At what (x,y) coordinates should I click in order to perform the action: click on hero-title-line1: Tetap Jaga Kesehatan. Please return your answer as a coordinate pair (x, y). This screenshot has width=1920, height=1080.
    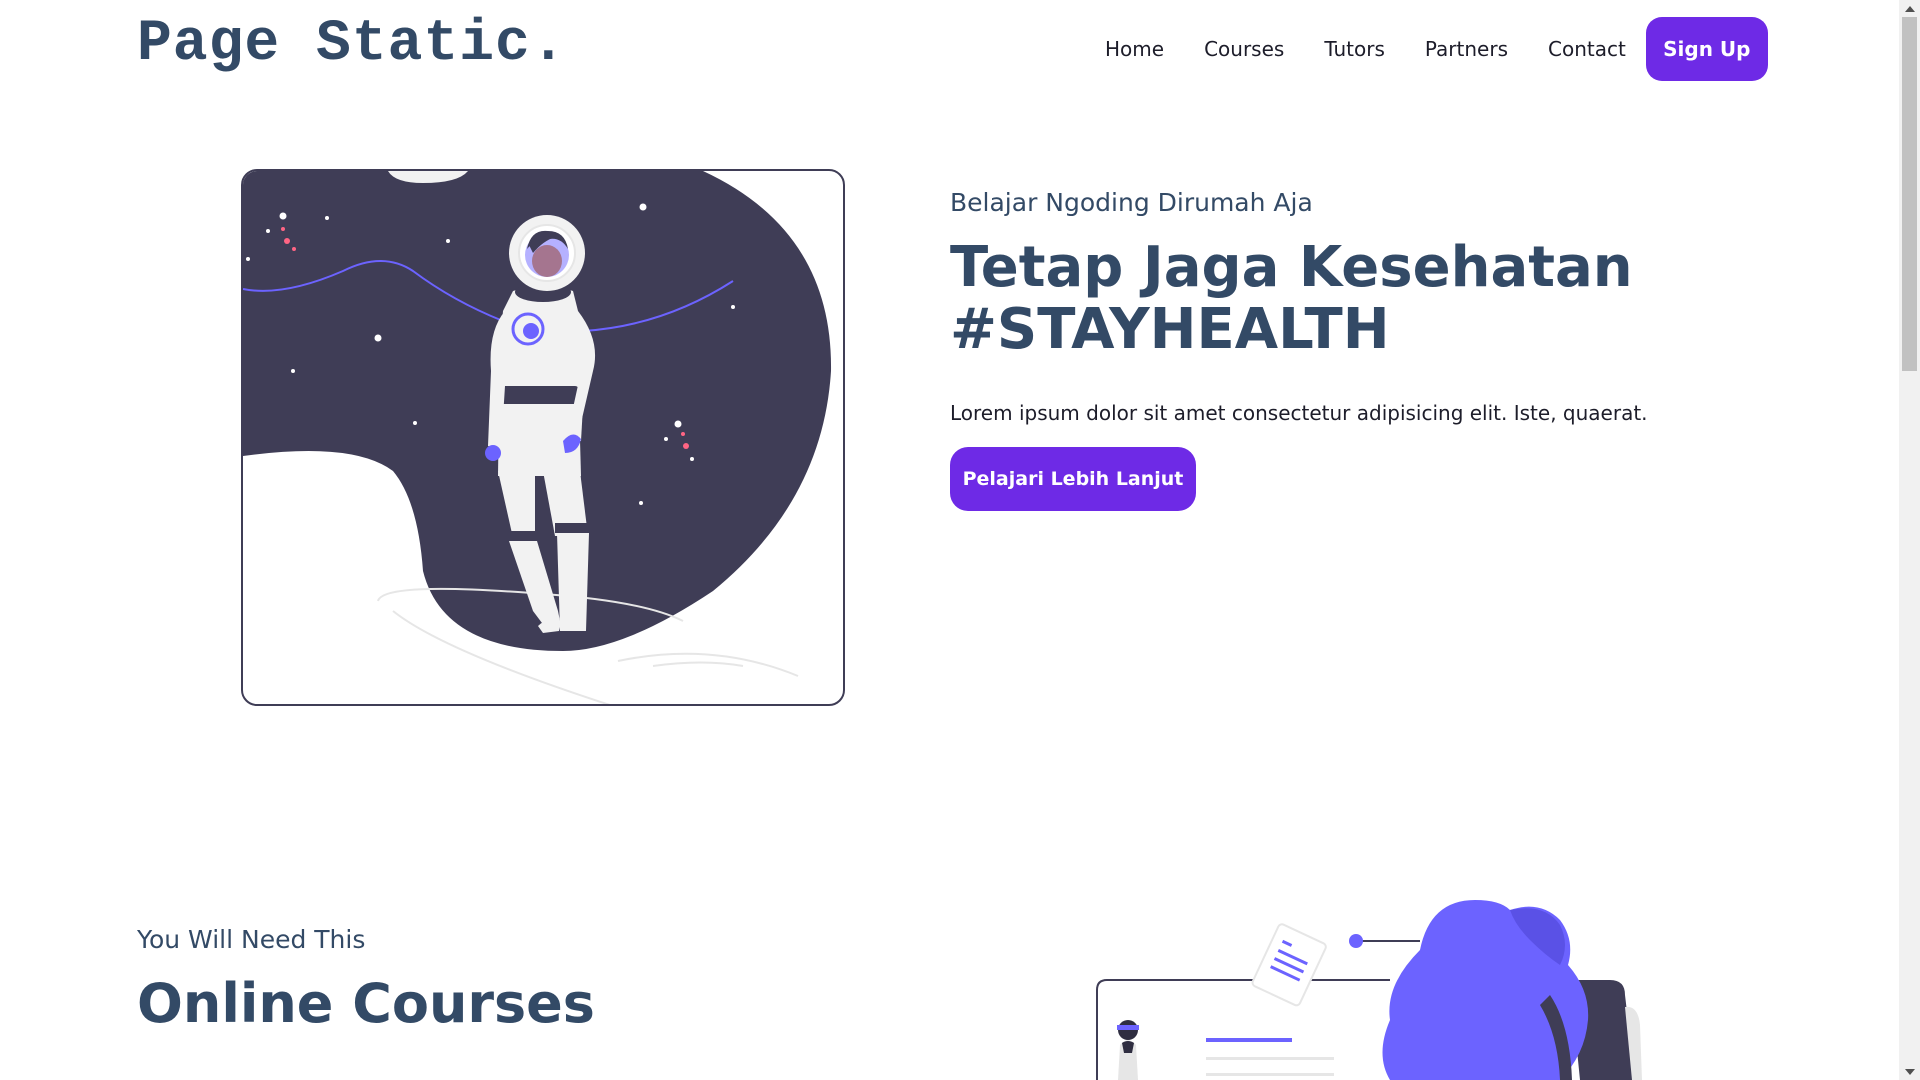
    Looking at the image, I should click on (1291, 267).